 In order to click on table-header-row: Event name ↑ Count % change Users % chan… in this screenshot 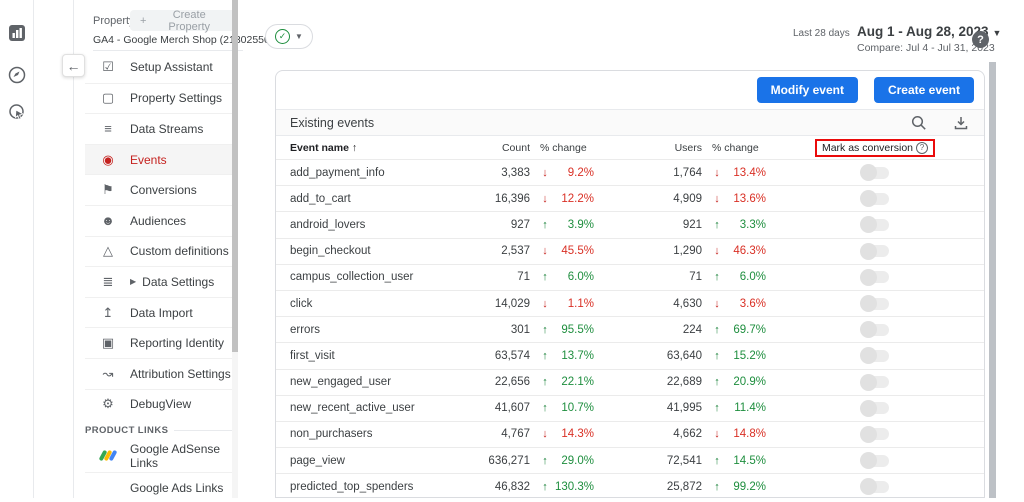, I will do `click(630, 147)`.